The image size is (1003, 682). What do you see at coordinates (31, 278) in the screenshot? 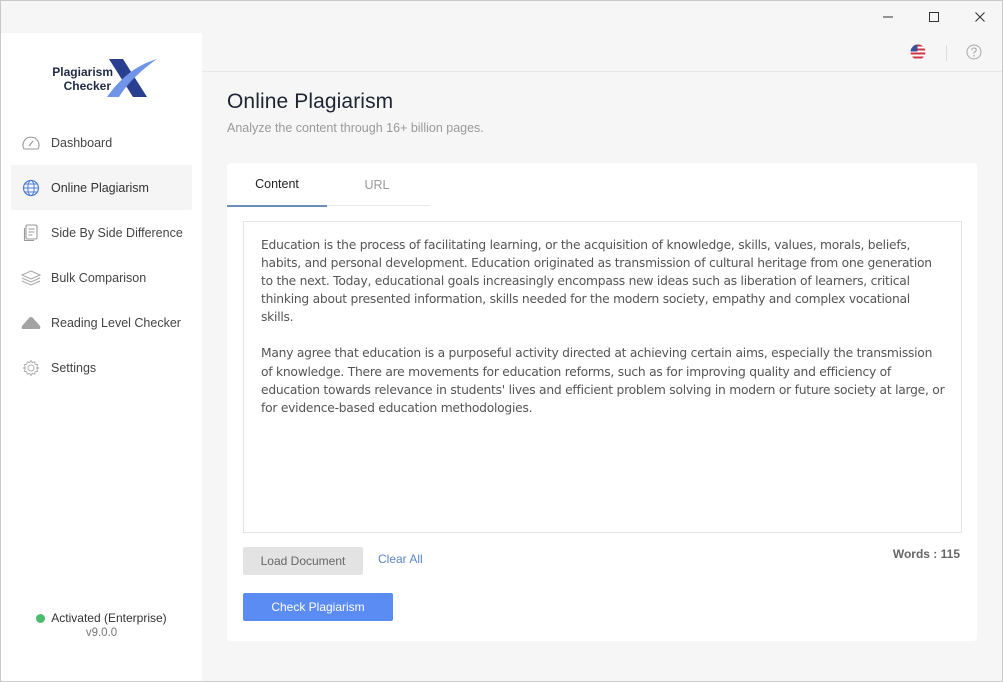
I see `layers-icon` at bounding box center [31, 278].